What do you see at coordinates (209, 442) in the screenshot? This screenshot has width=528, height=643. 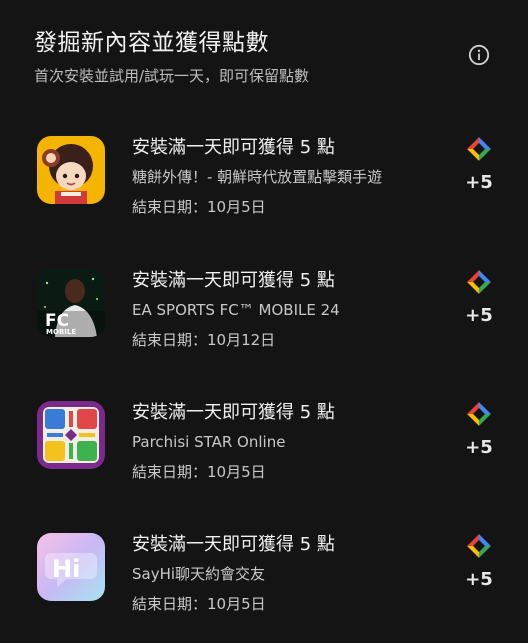 I see `offer-app-name: Parchisi STAR Online` at bounding box center [209, 442].